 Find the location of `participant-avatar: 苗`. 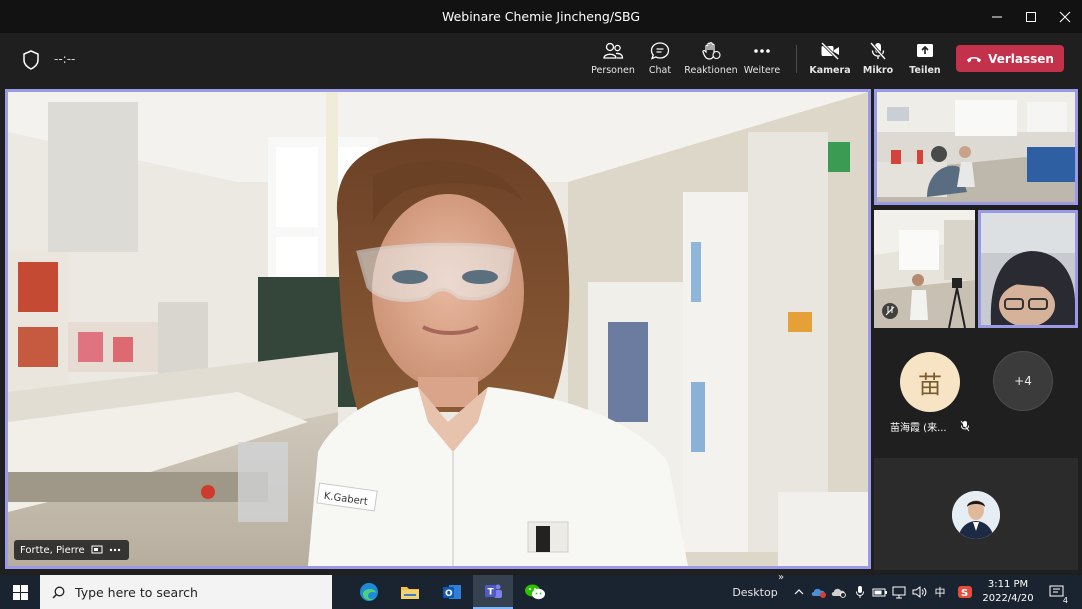

participant-avatar: 苗 is located at coordinates (930, 382).